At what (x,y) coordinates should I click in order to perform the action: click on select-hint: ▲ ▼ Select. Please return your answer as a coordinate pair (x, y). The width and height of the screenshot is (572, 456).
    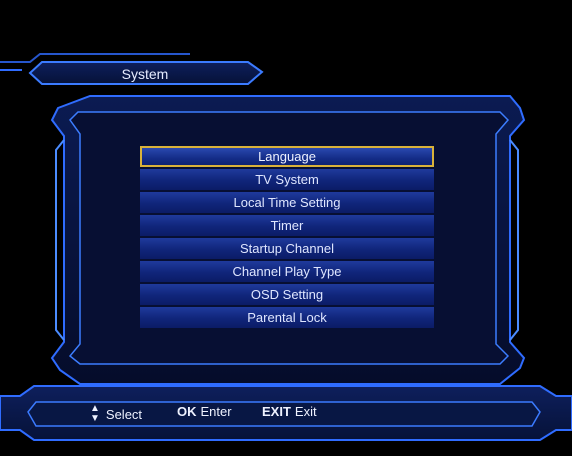
    Looking at the image, I should click on (116, 414).